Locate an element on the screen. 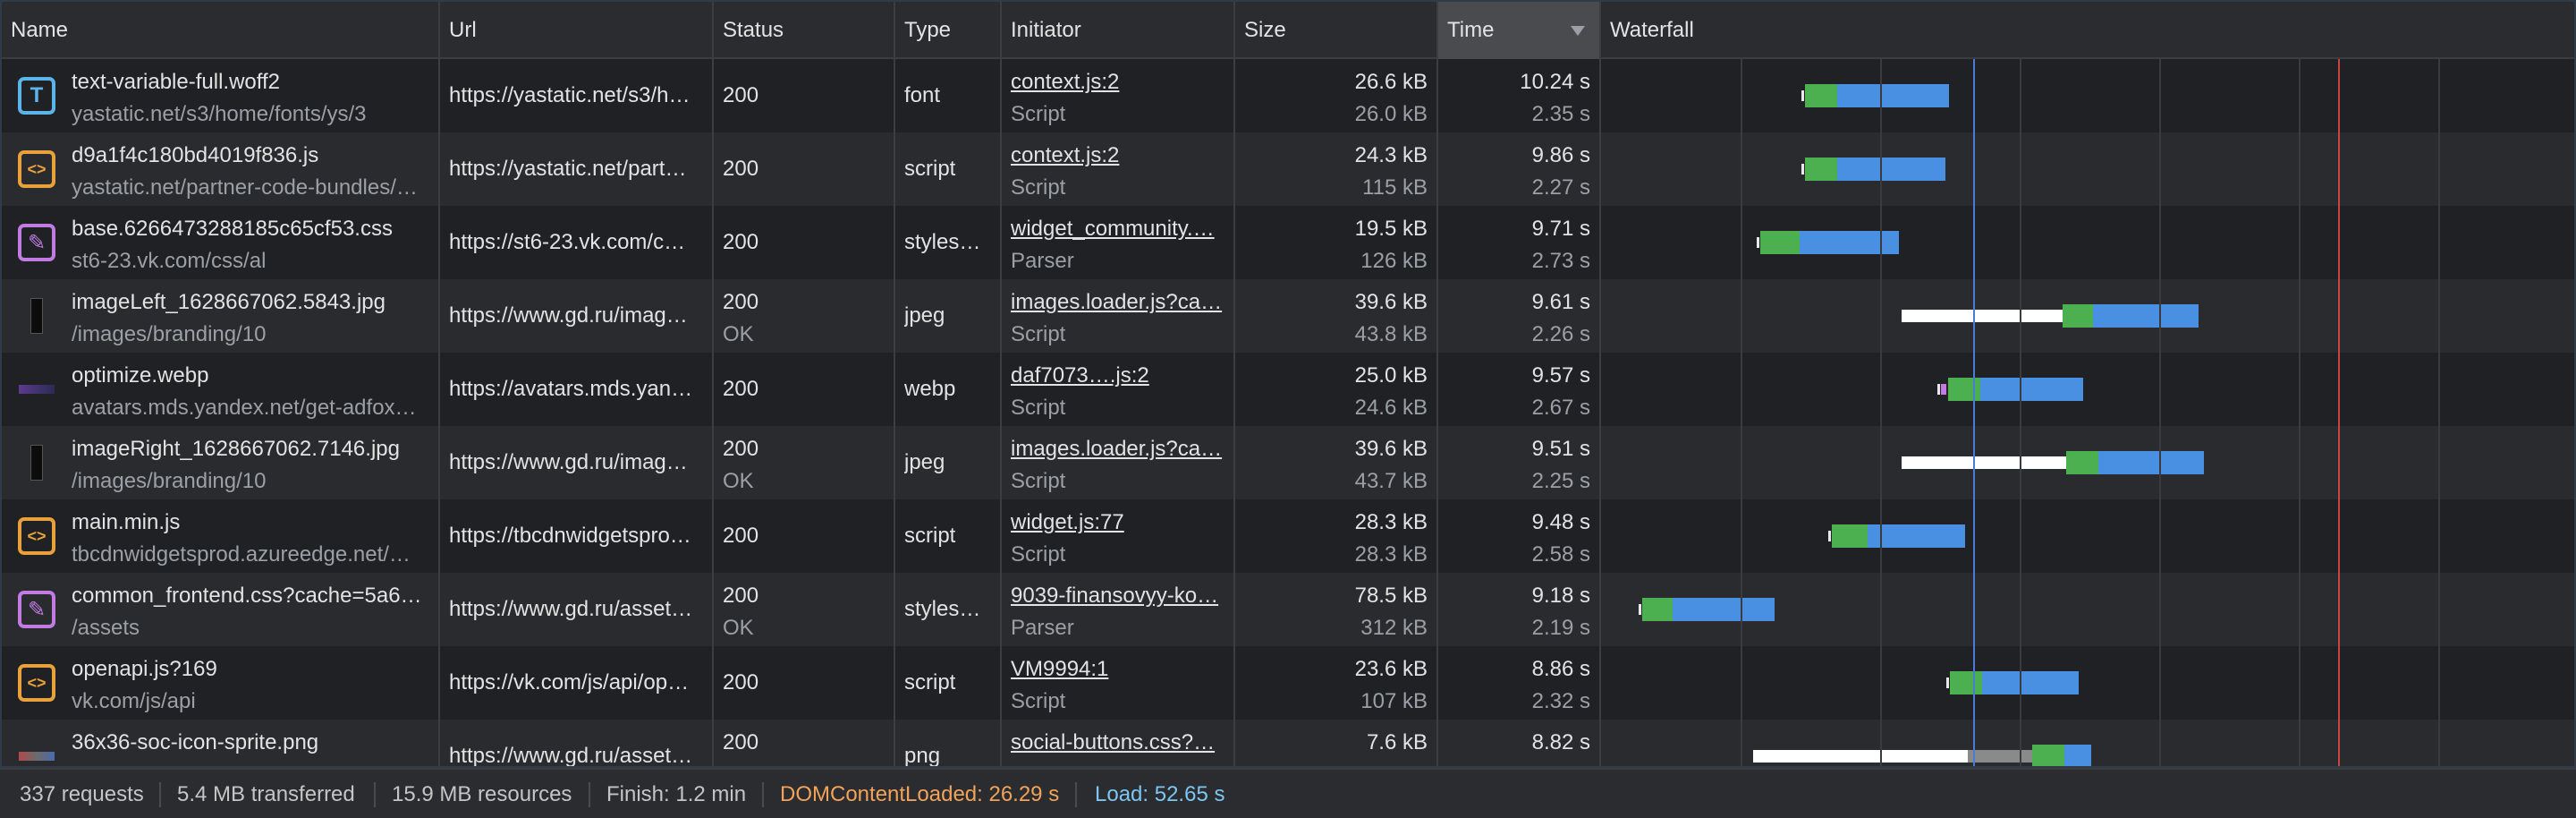 The height and width of the screenshot is (818, 2576). column-header-type: Type is located at coordinates (948, 31).